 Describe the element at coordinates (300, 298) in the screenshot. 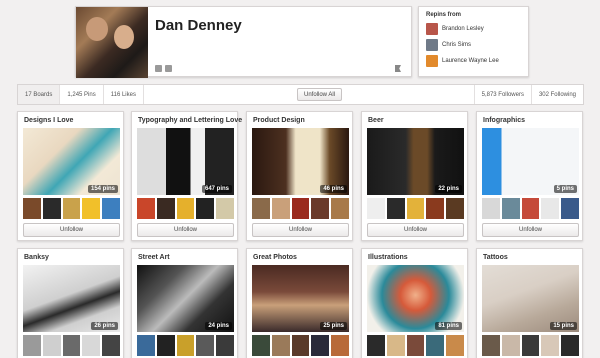

I see `board-cover: 25 pins` at that location.